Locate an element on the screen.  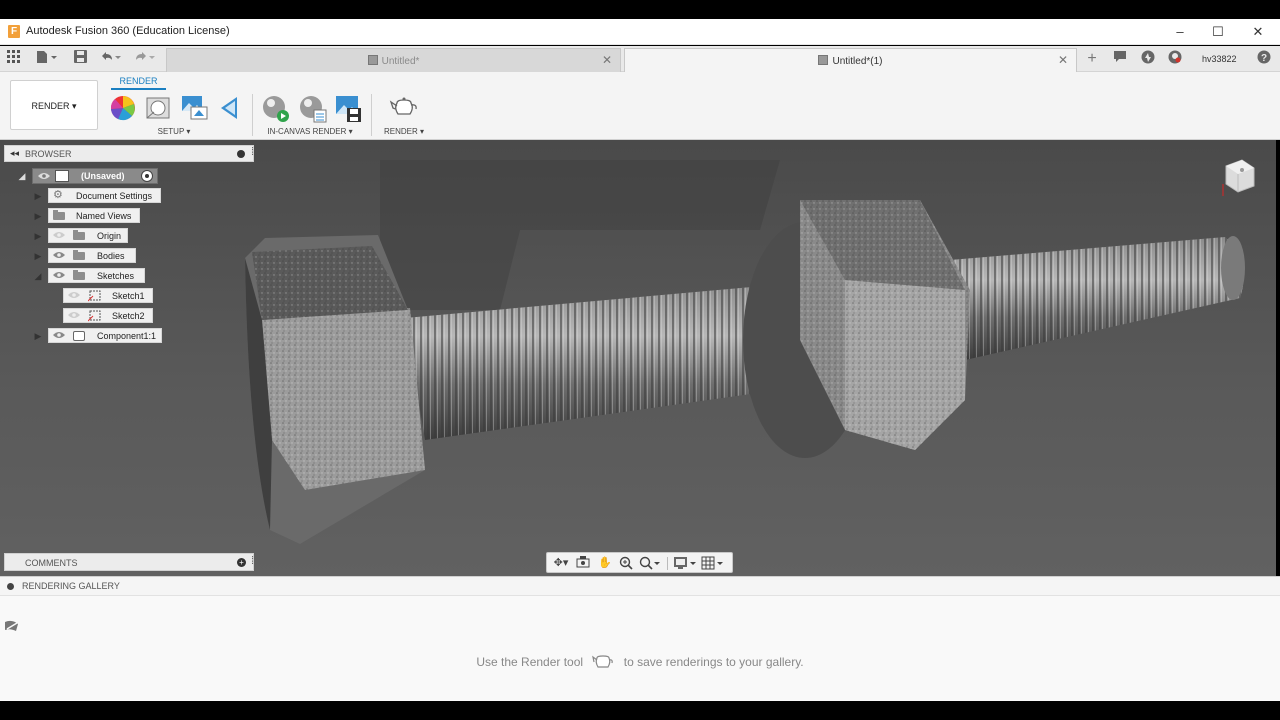
display-settings-icon is located at coordinates (685, 563).